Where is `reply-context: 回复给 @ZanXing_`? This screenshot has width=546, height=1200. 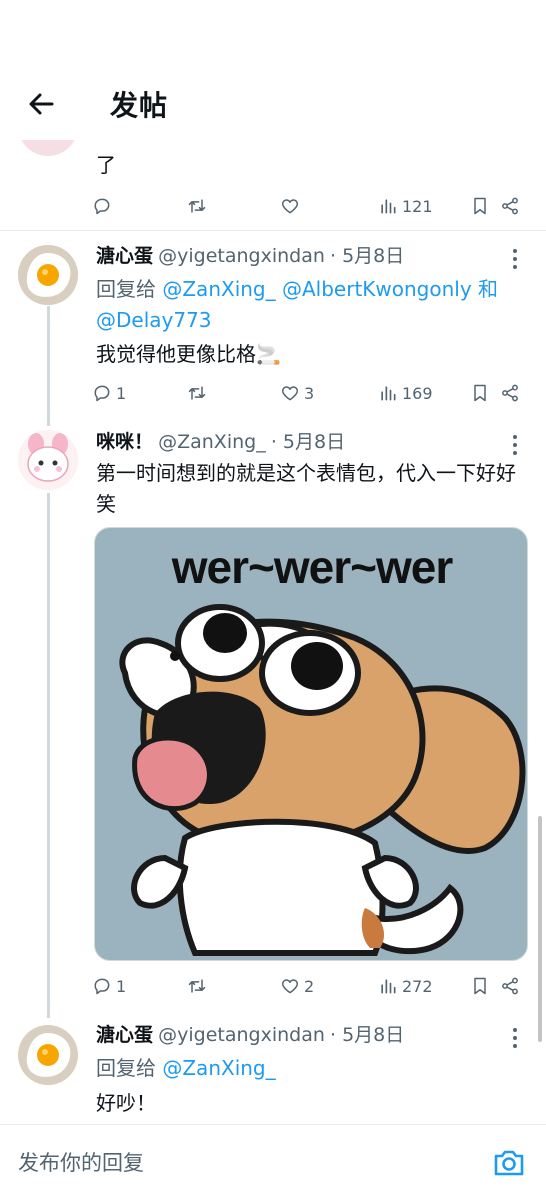
reply-context: 回复给 @ZanXing_ is located at coordinates (311, 1068).